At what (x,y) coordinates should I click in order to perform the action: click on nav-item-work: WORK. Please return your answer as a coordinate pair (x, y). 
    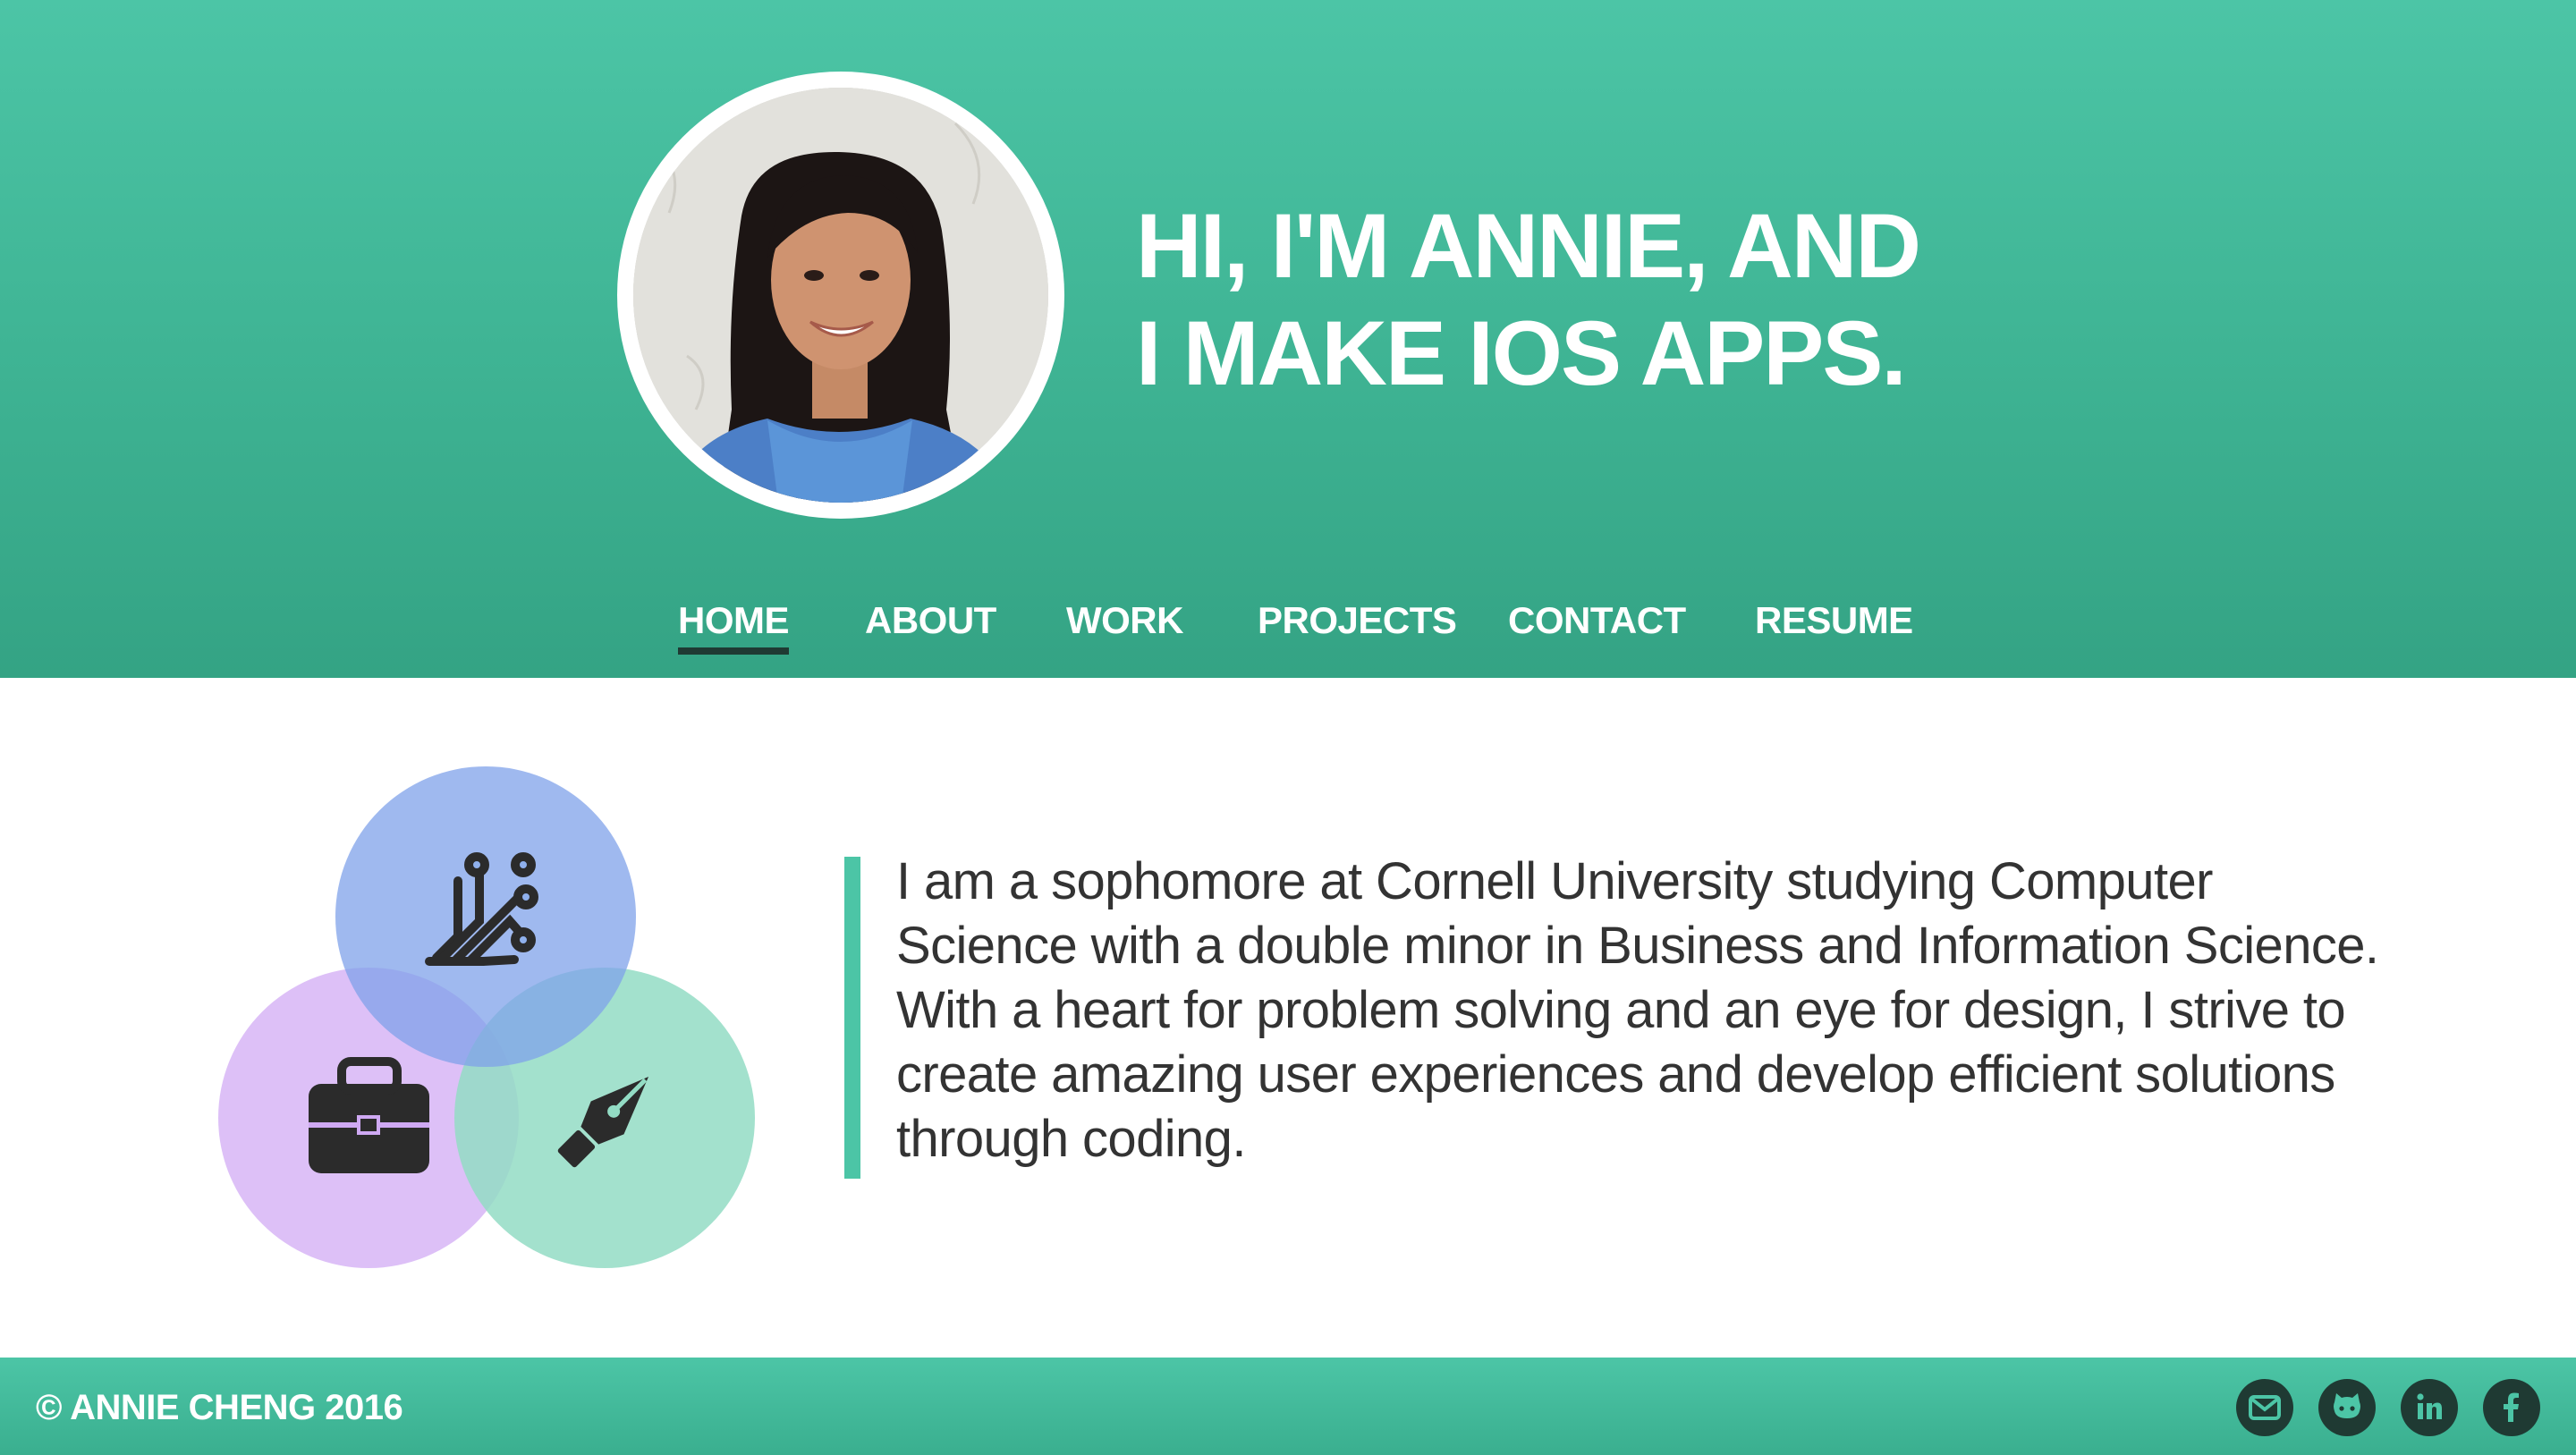
    Looking at the image, I should click on (1124, 621).